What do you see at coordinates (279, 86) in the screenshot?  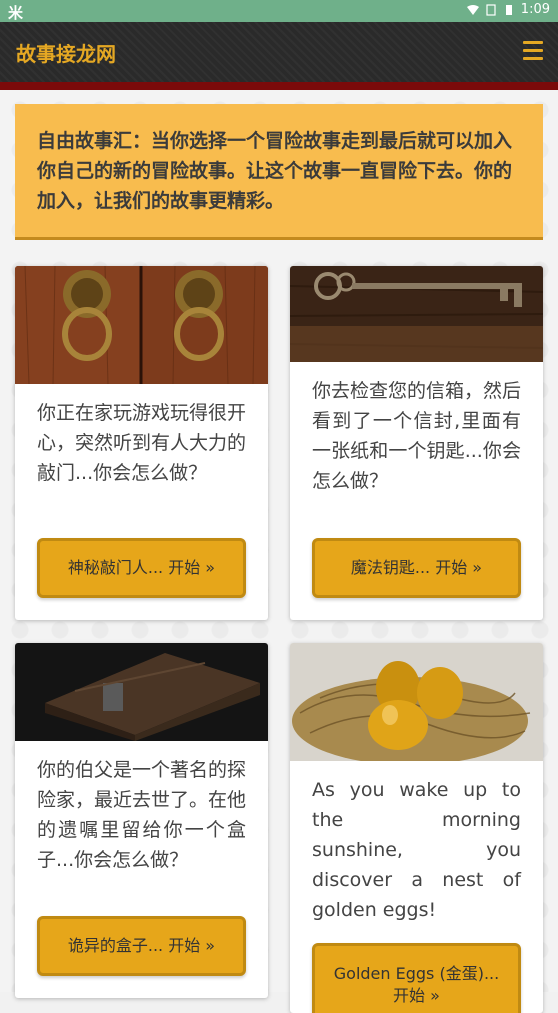 I see `navbar-divider` at bounding box center [279, 86].